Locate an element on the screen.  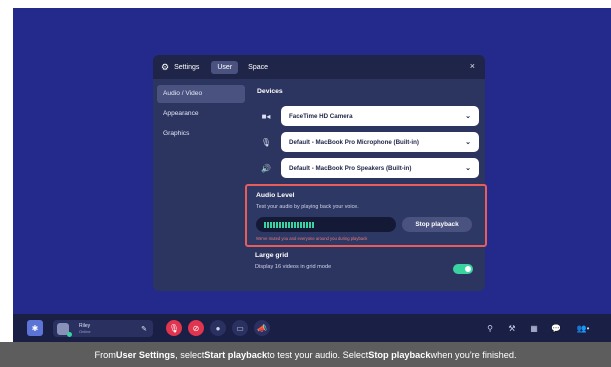
people-icon: 👥• is located at coordinates (583, 328).